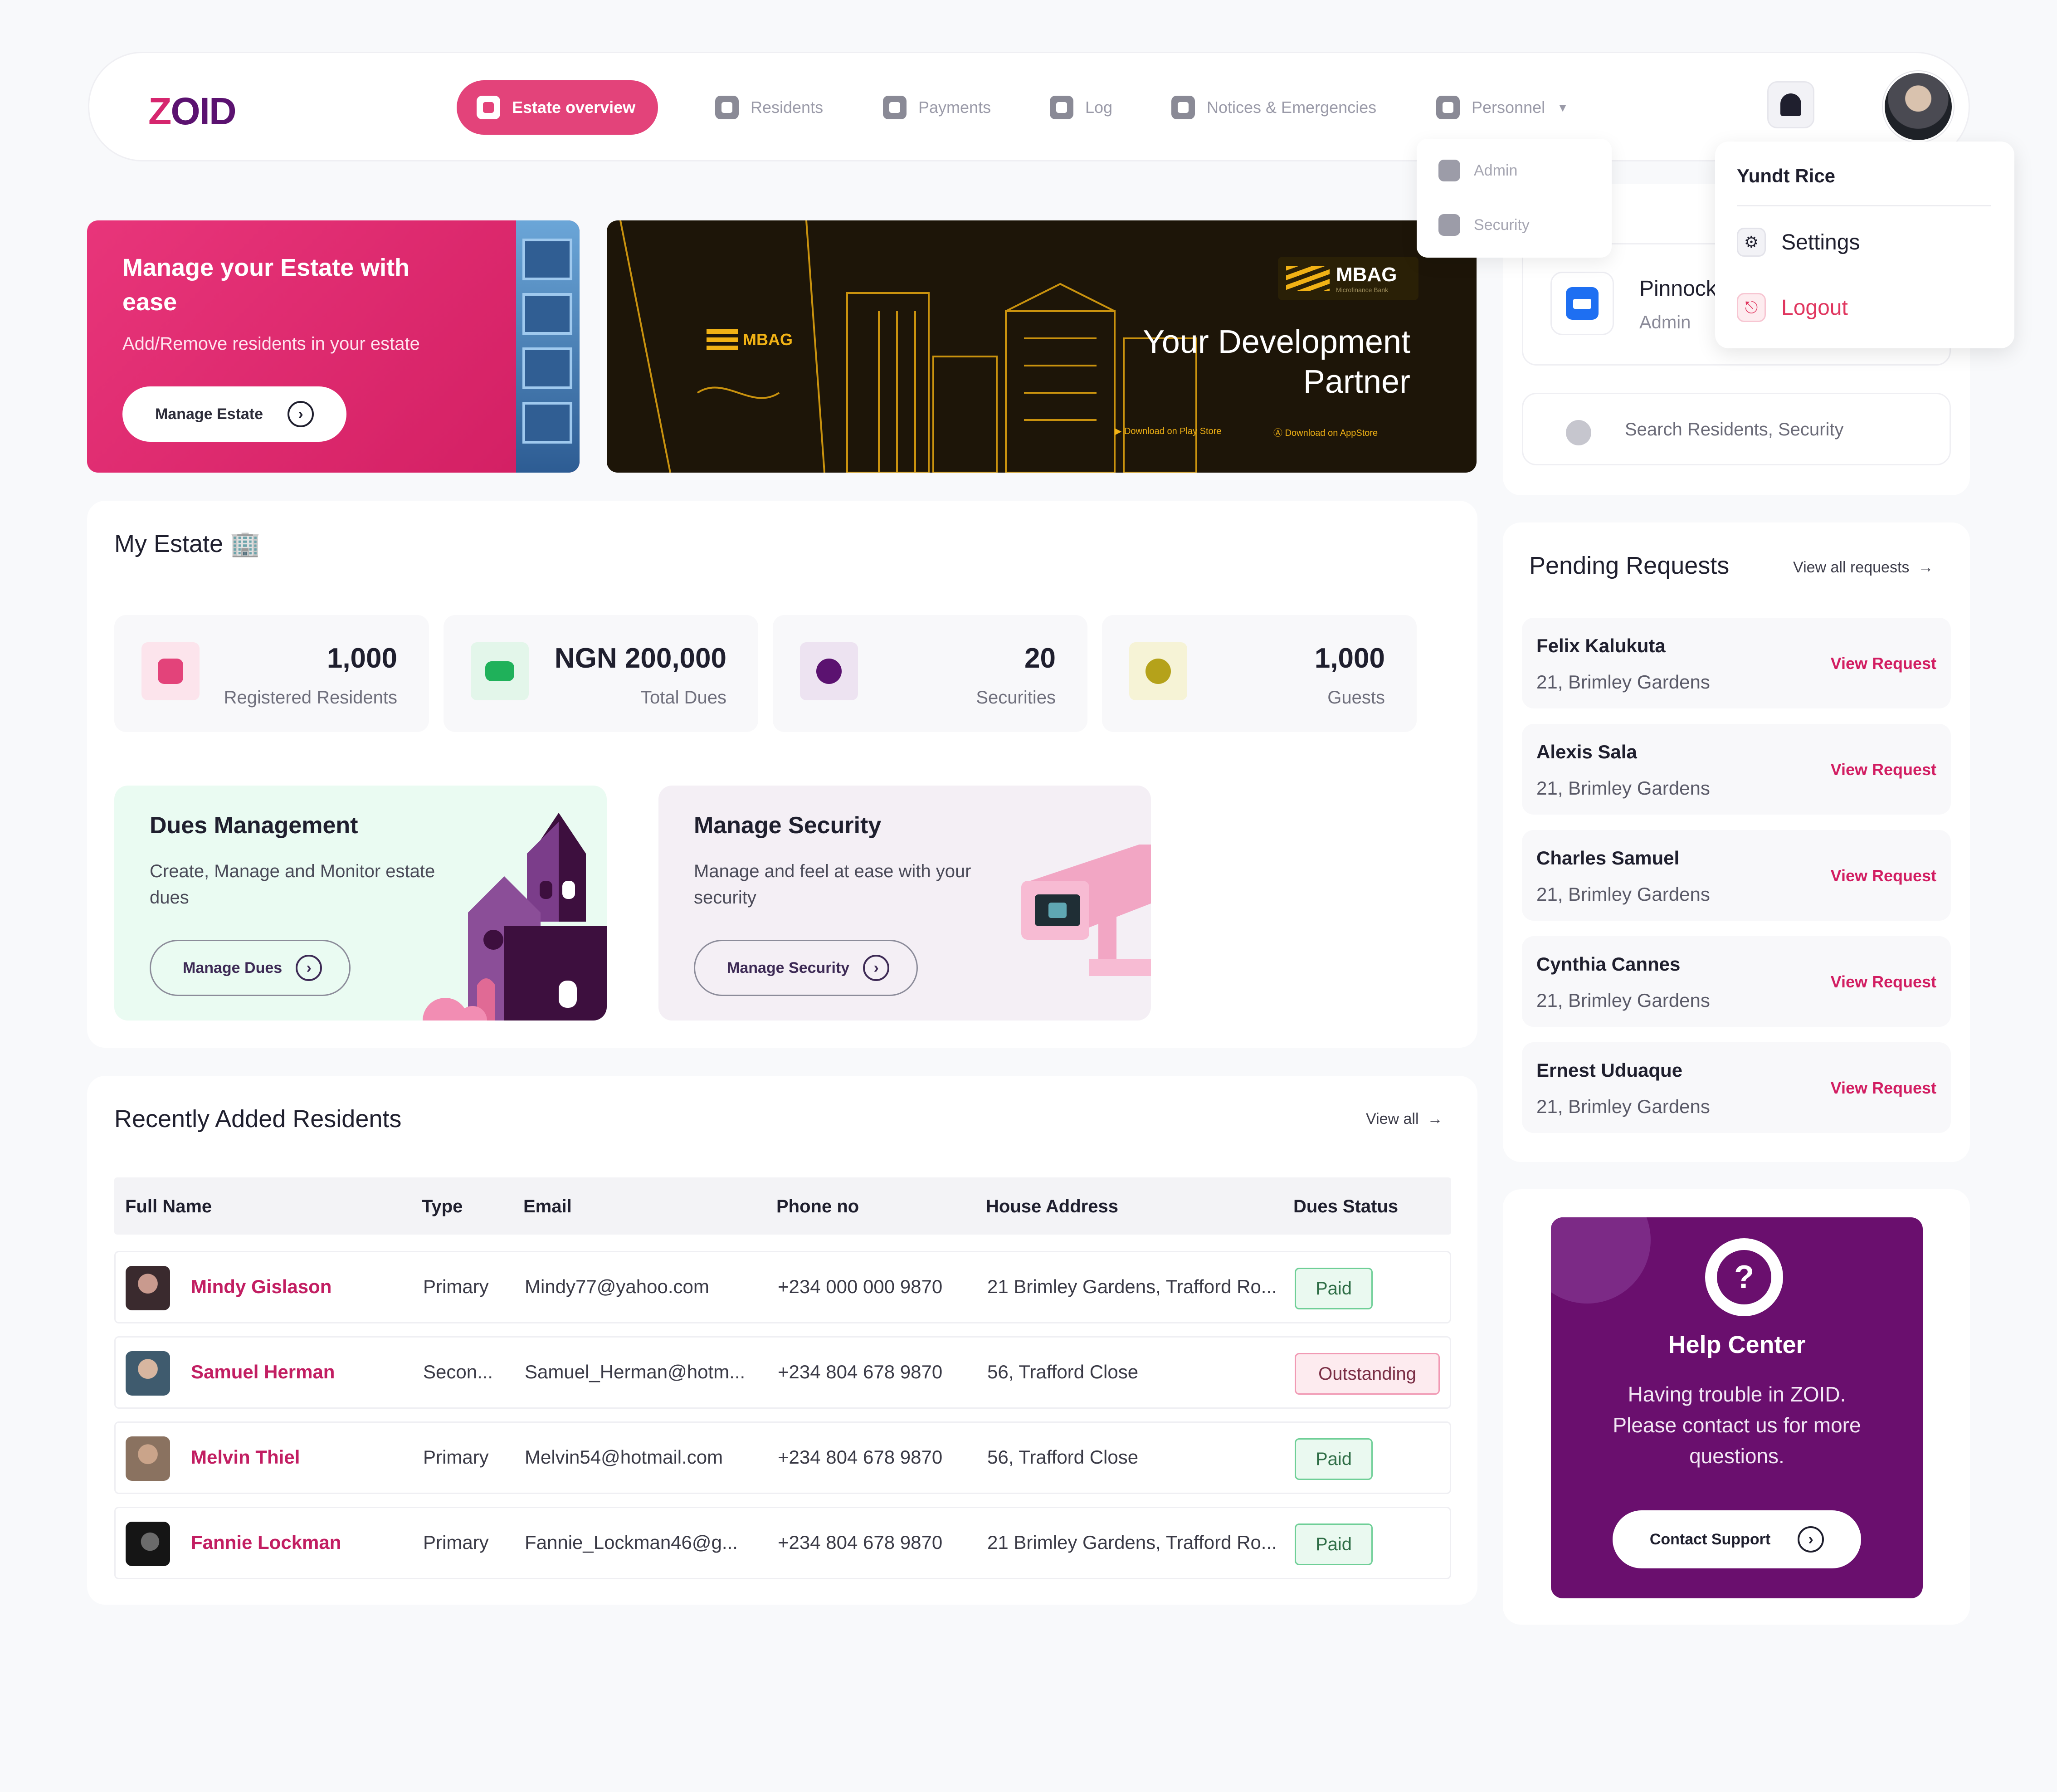 This screenshot has width=2057, height=1792. Describe the element at coordinates (1563, 107) in the screenshot. I see `chevron-down-icon: ▼` at that location.